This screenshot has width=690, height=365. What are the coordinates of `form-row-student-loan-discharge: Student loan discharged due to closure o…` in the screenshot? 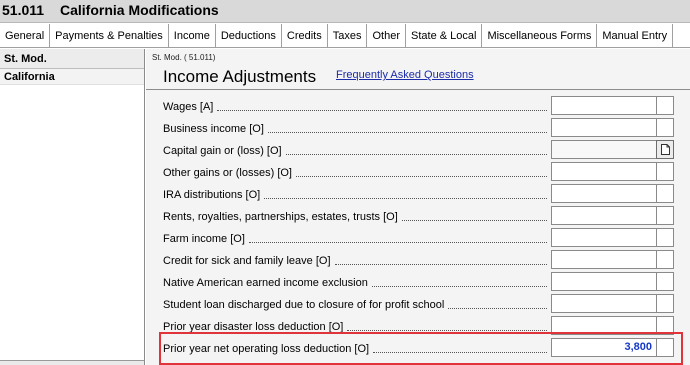 It's located at (423, 304).